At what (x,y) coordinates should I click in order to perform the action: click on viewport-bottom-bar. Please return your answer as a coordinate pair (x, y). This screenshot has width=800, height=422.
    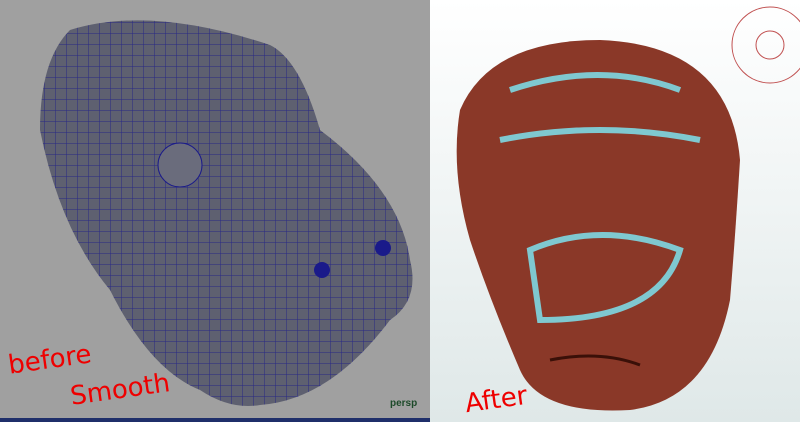
    Looking at the image, I should click on (215, 420).